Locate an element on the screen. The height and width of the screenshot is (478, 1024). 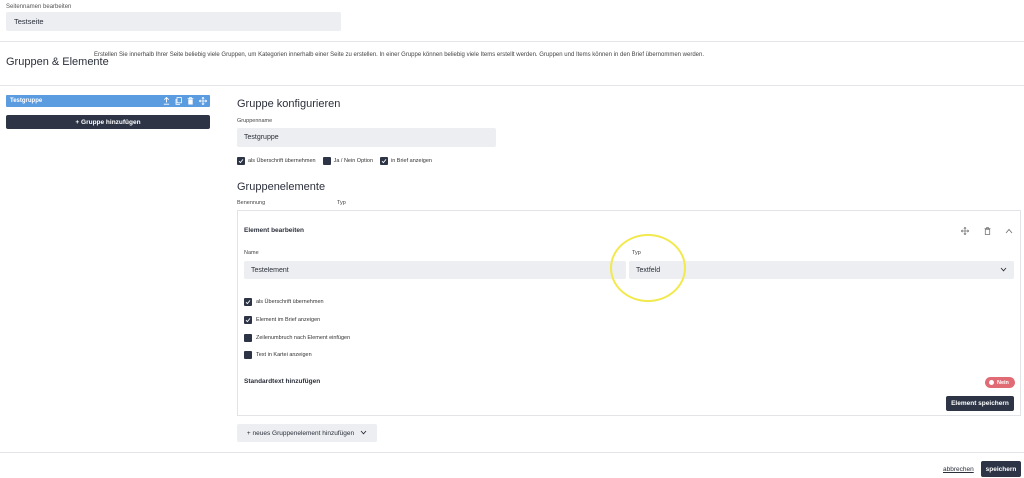
add-element-label: + neues Gruppenelement hinzufügen is located at coordinates (300, 433).